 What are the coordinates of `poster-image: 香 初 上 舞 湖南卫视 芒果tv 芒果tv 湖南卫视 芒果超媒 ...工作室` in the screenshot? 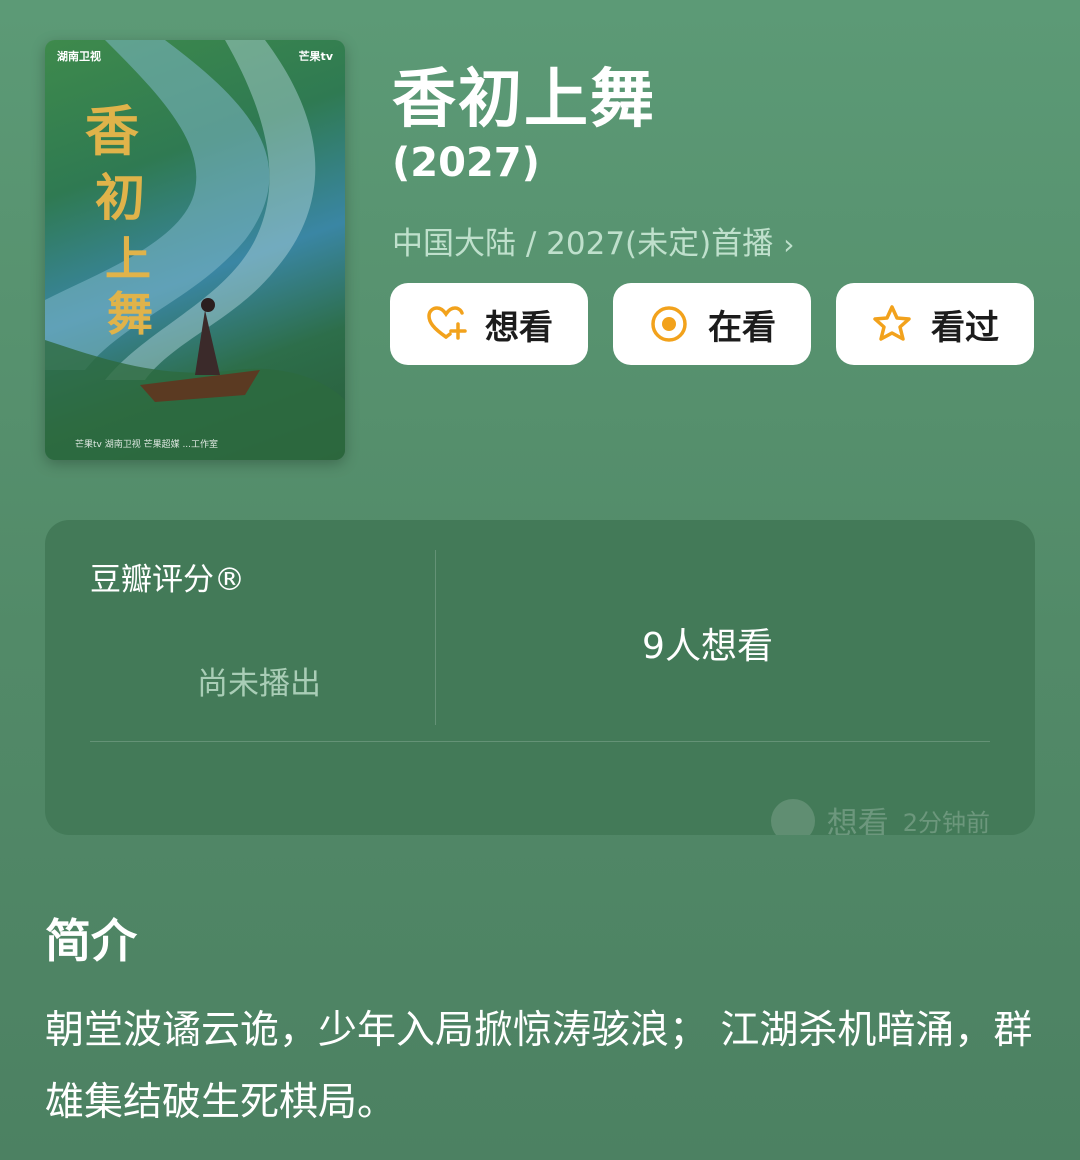 It's located at (195, 250).